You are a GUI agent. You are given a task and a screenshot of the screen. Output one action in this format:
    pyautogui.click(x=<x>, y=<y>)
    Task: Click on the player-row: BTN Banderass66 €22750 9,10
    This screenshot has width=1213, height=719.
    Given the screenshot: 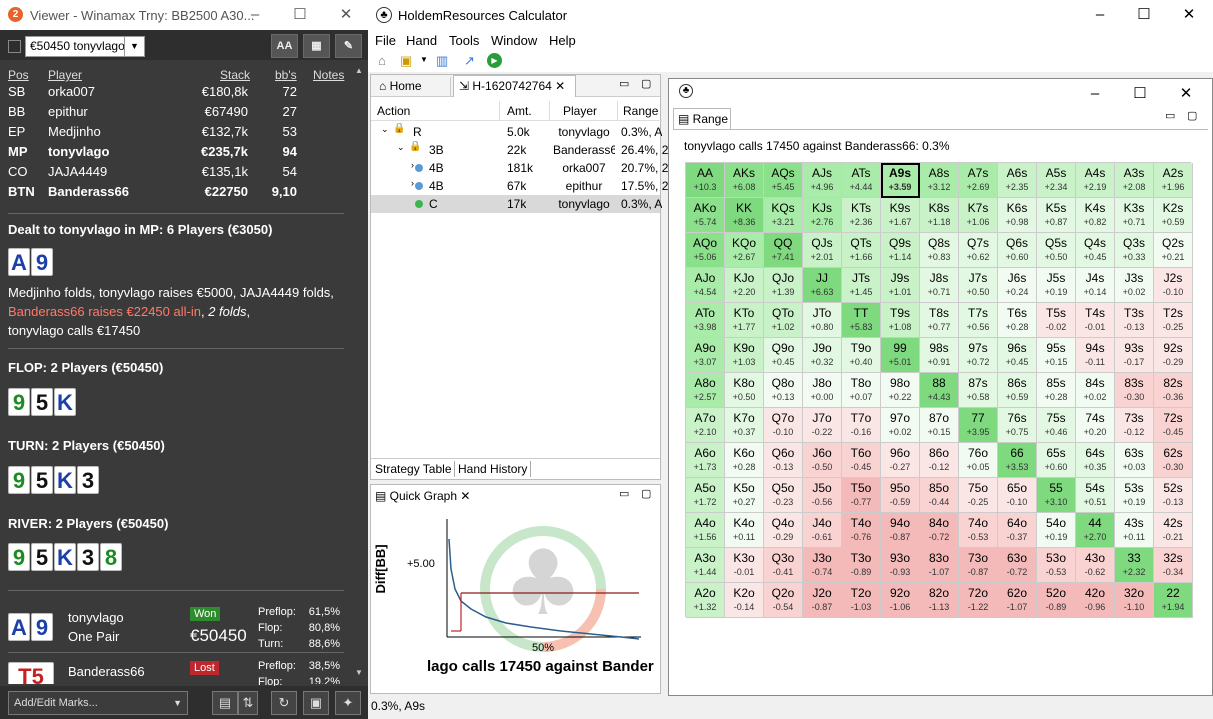 What is the action you would take?
    pyautogui.click(x=175, y=194)
    